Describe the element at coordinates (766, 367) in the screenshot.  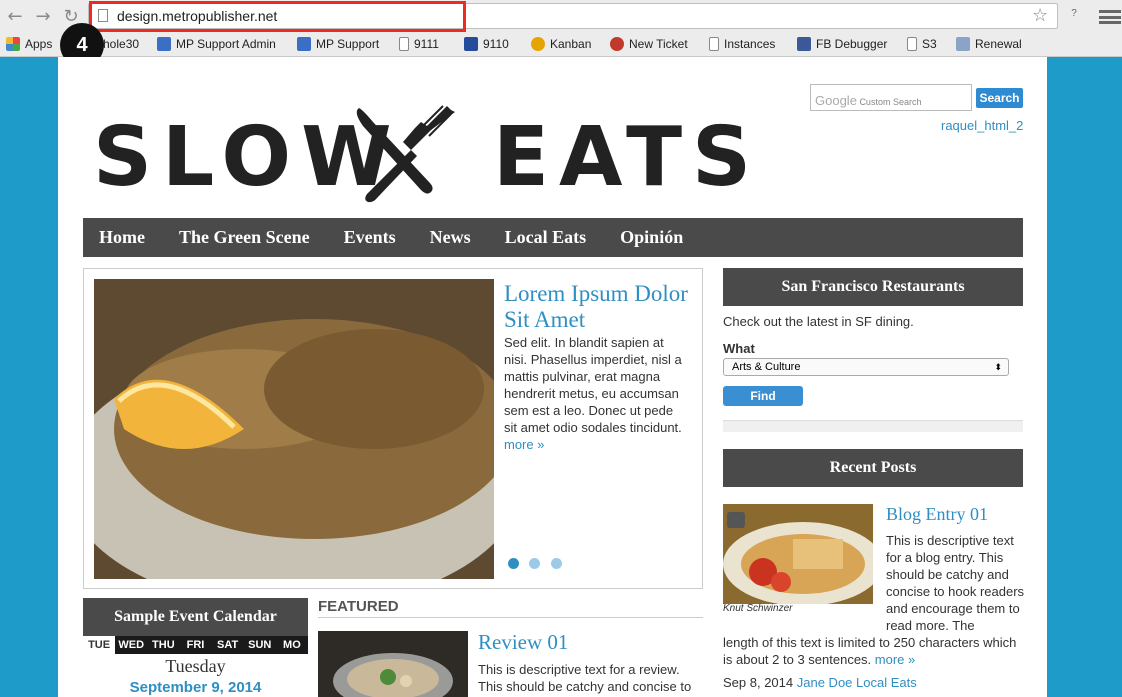
I see `category-selected: Arts & Culture` at that location.